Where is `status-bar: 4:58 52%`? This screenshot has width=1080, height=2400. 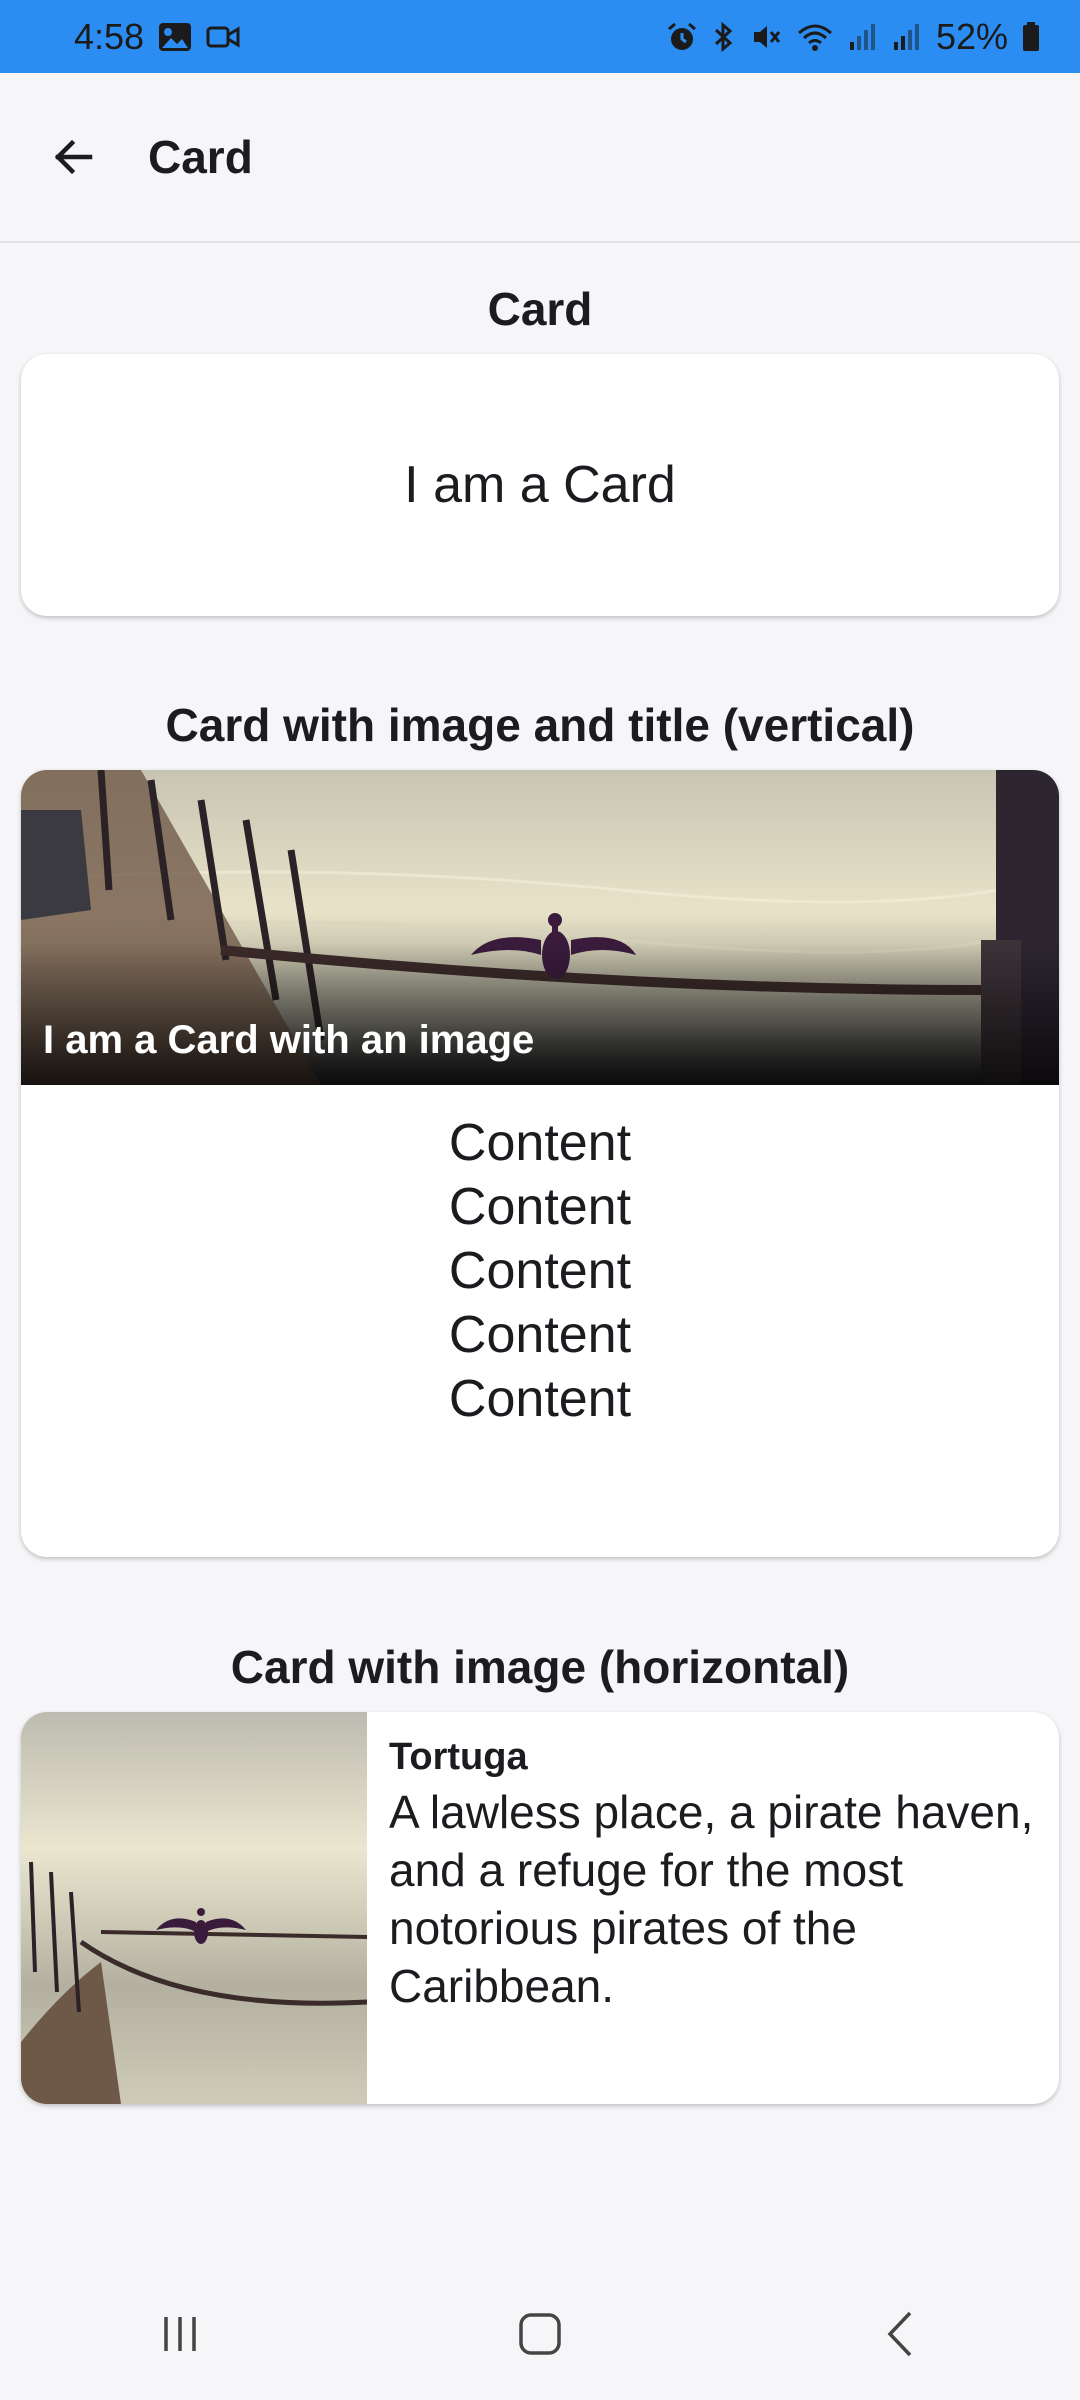 status-bar: 4:58 52% is located at coordinates (540, 36).